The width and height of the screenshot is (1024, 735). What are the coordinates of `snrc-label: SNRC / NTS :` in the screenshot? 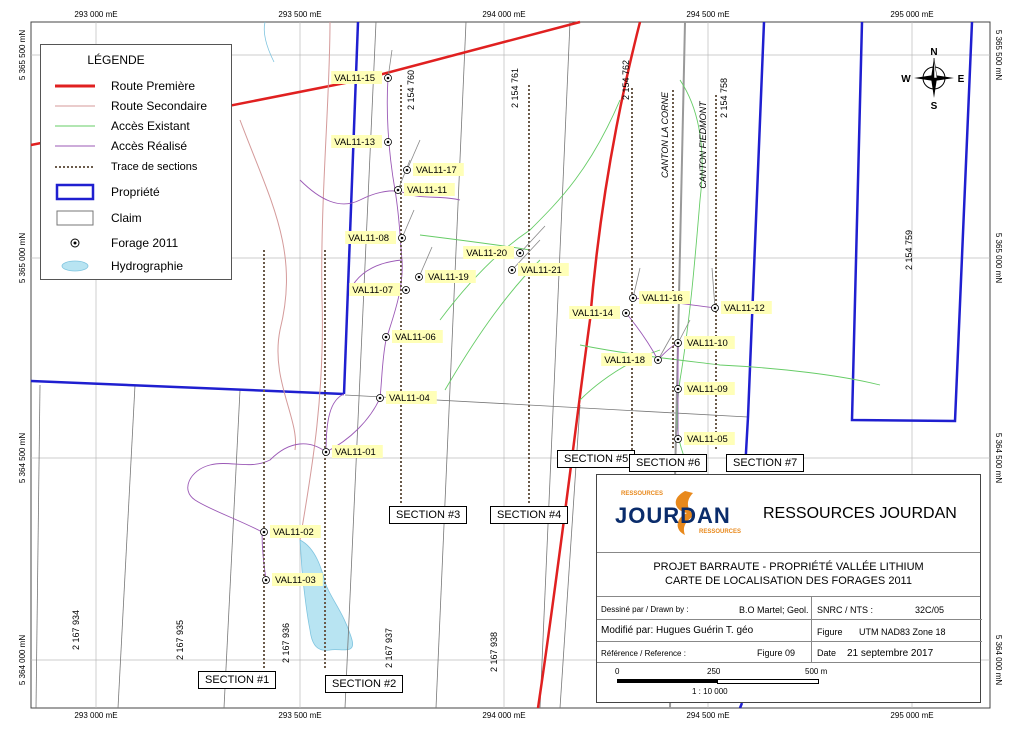 It's located at (845, 610).